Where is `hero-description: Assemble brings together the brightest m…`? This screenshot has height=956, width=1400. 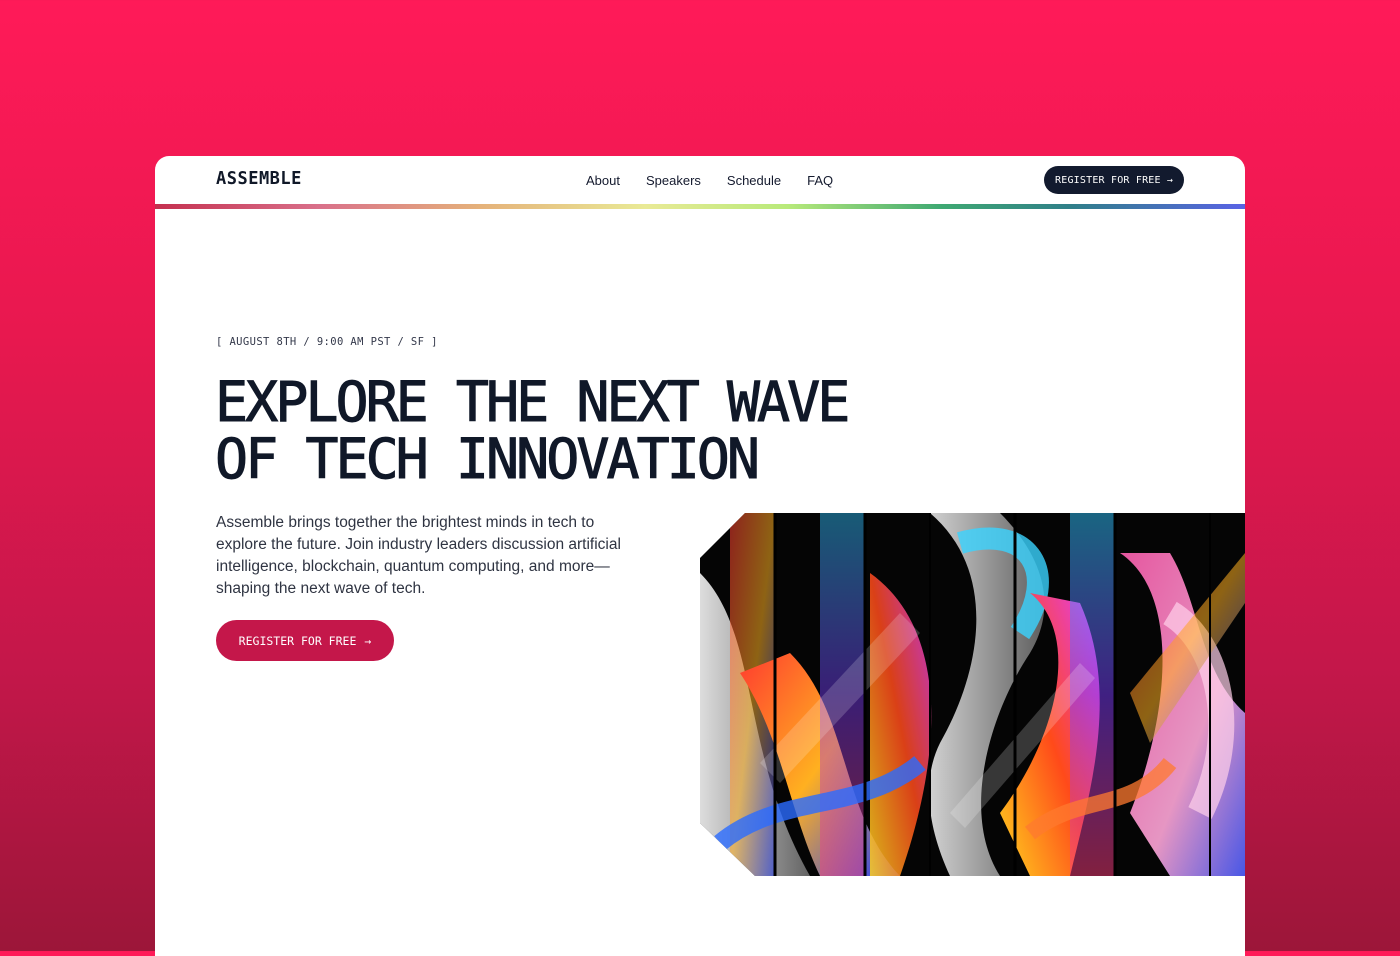
hero-description: Assemble brings together the brightest m… is located at coordinates (418, 555).